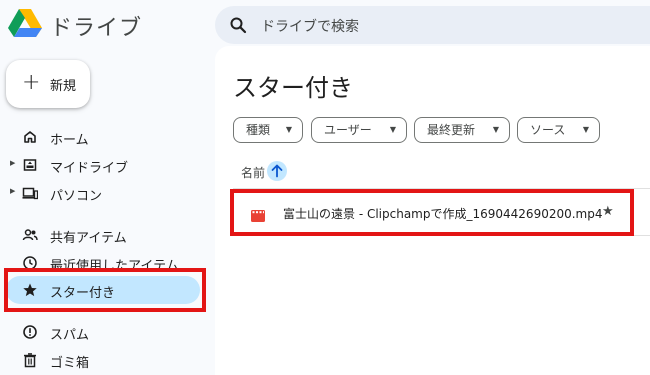  I want to click on filter-source: ソース ▼, so click(558, 130).